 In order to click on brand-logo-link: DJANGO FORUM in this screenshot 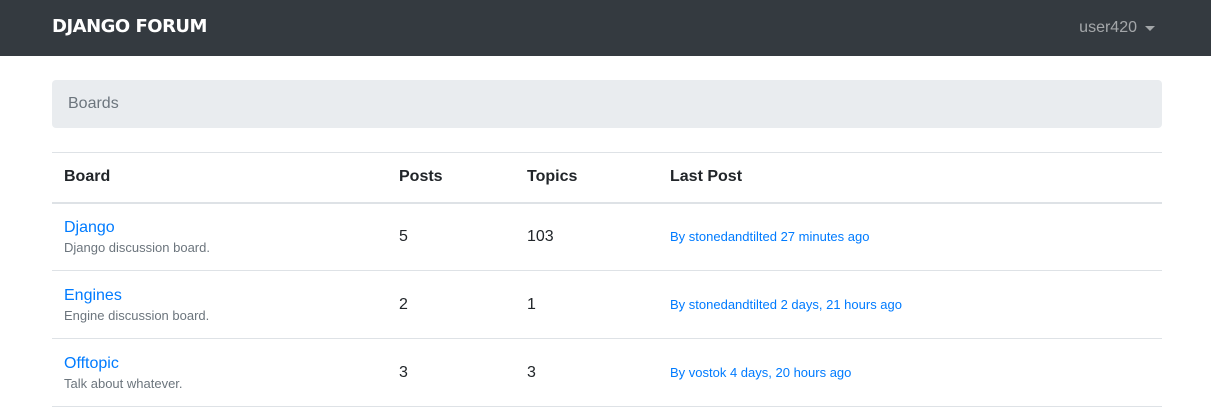, I will do `click(129, 27)`.